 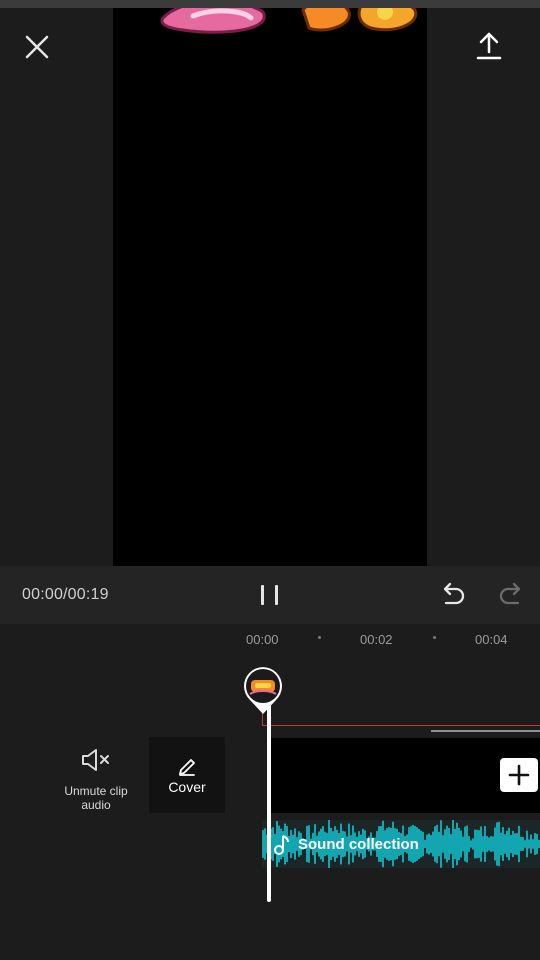 What do you see at coordinates (289, 21) in the screenshot?
I see `logo-image` at bounding box center [289, 21].